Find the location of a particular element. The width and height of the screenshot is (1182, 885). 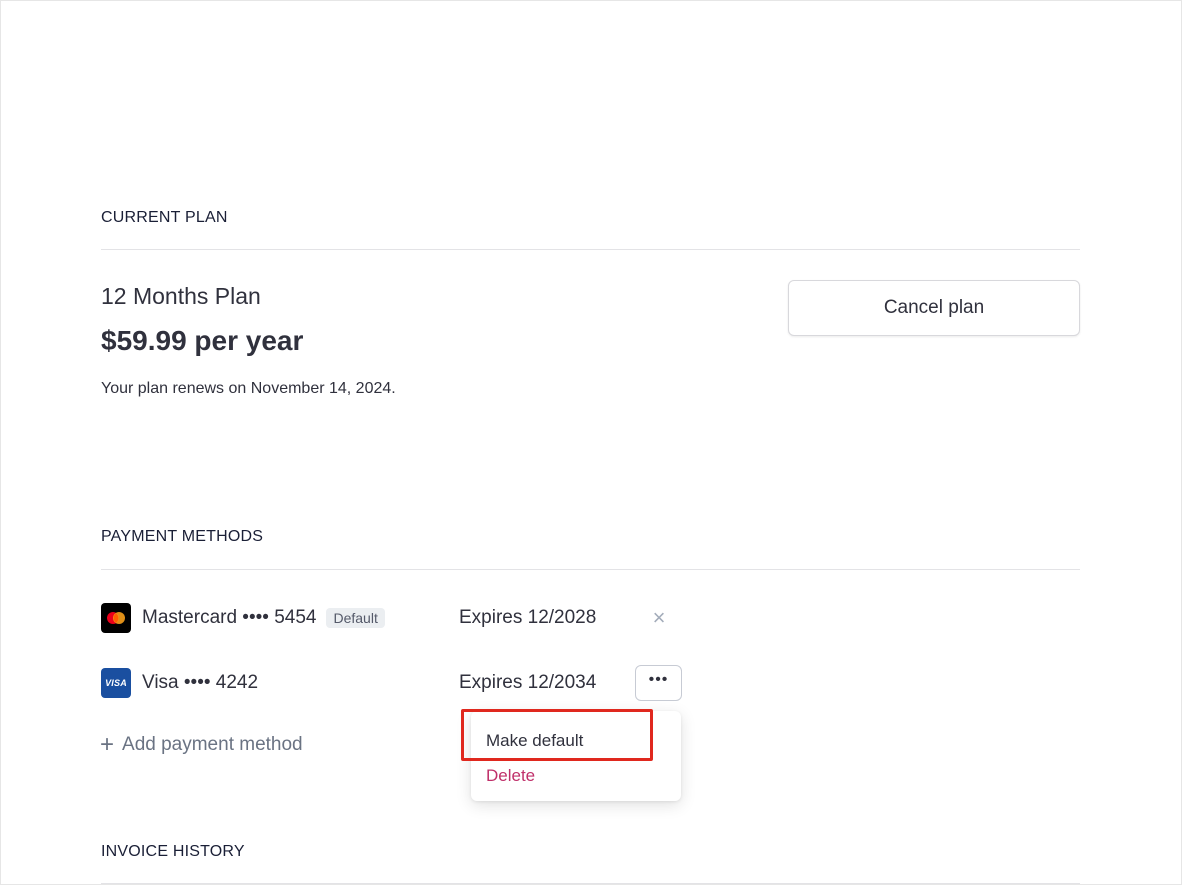

mastercard-icon is located at coordinates (116, 618).